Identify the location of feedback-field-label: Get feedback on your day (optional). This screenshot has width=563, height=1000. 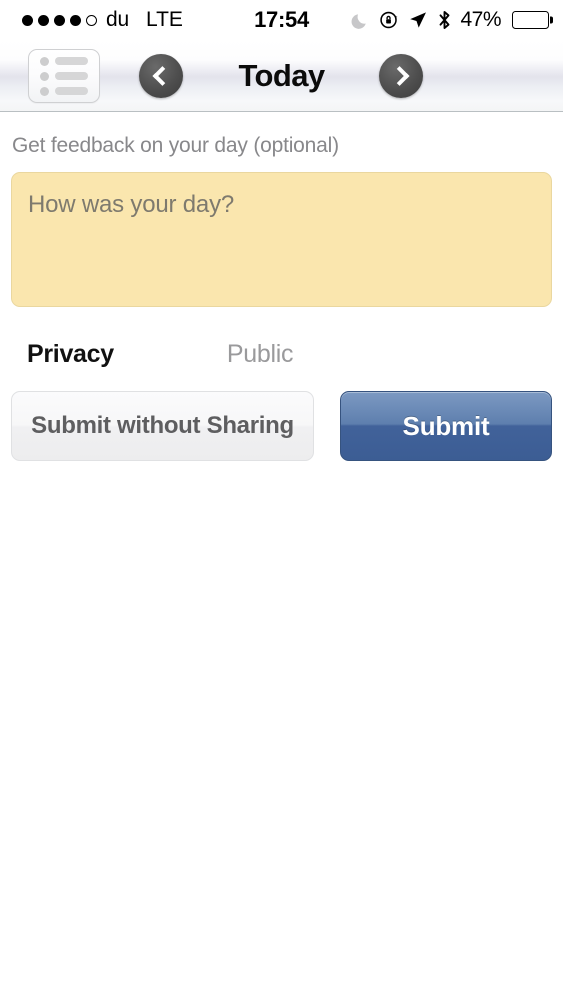
(175, 145).